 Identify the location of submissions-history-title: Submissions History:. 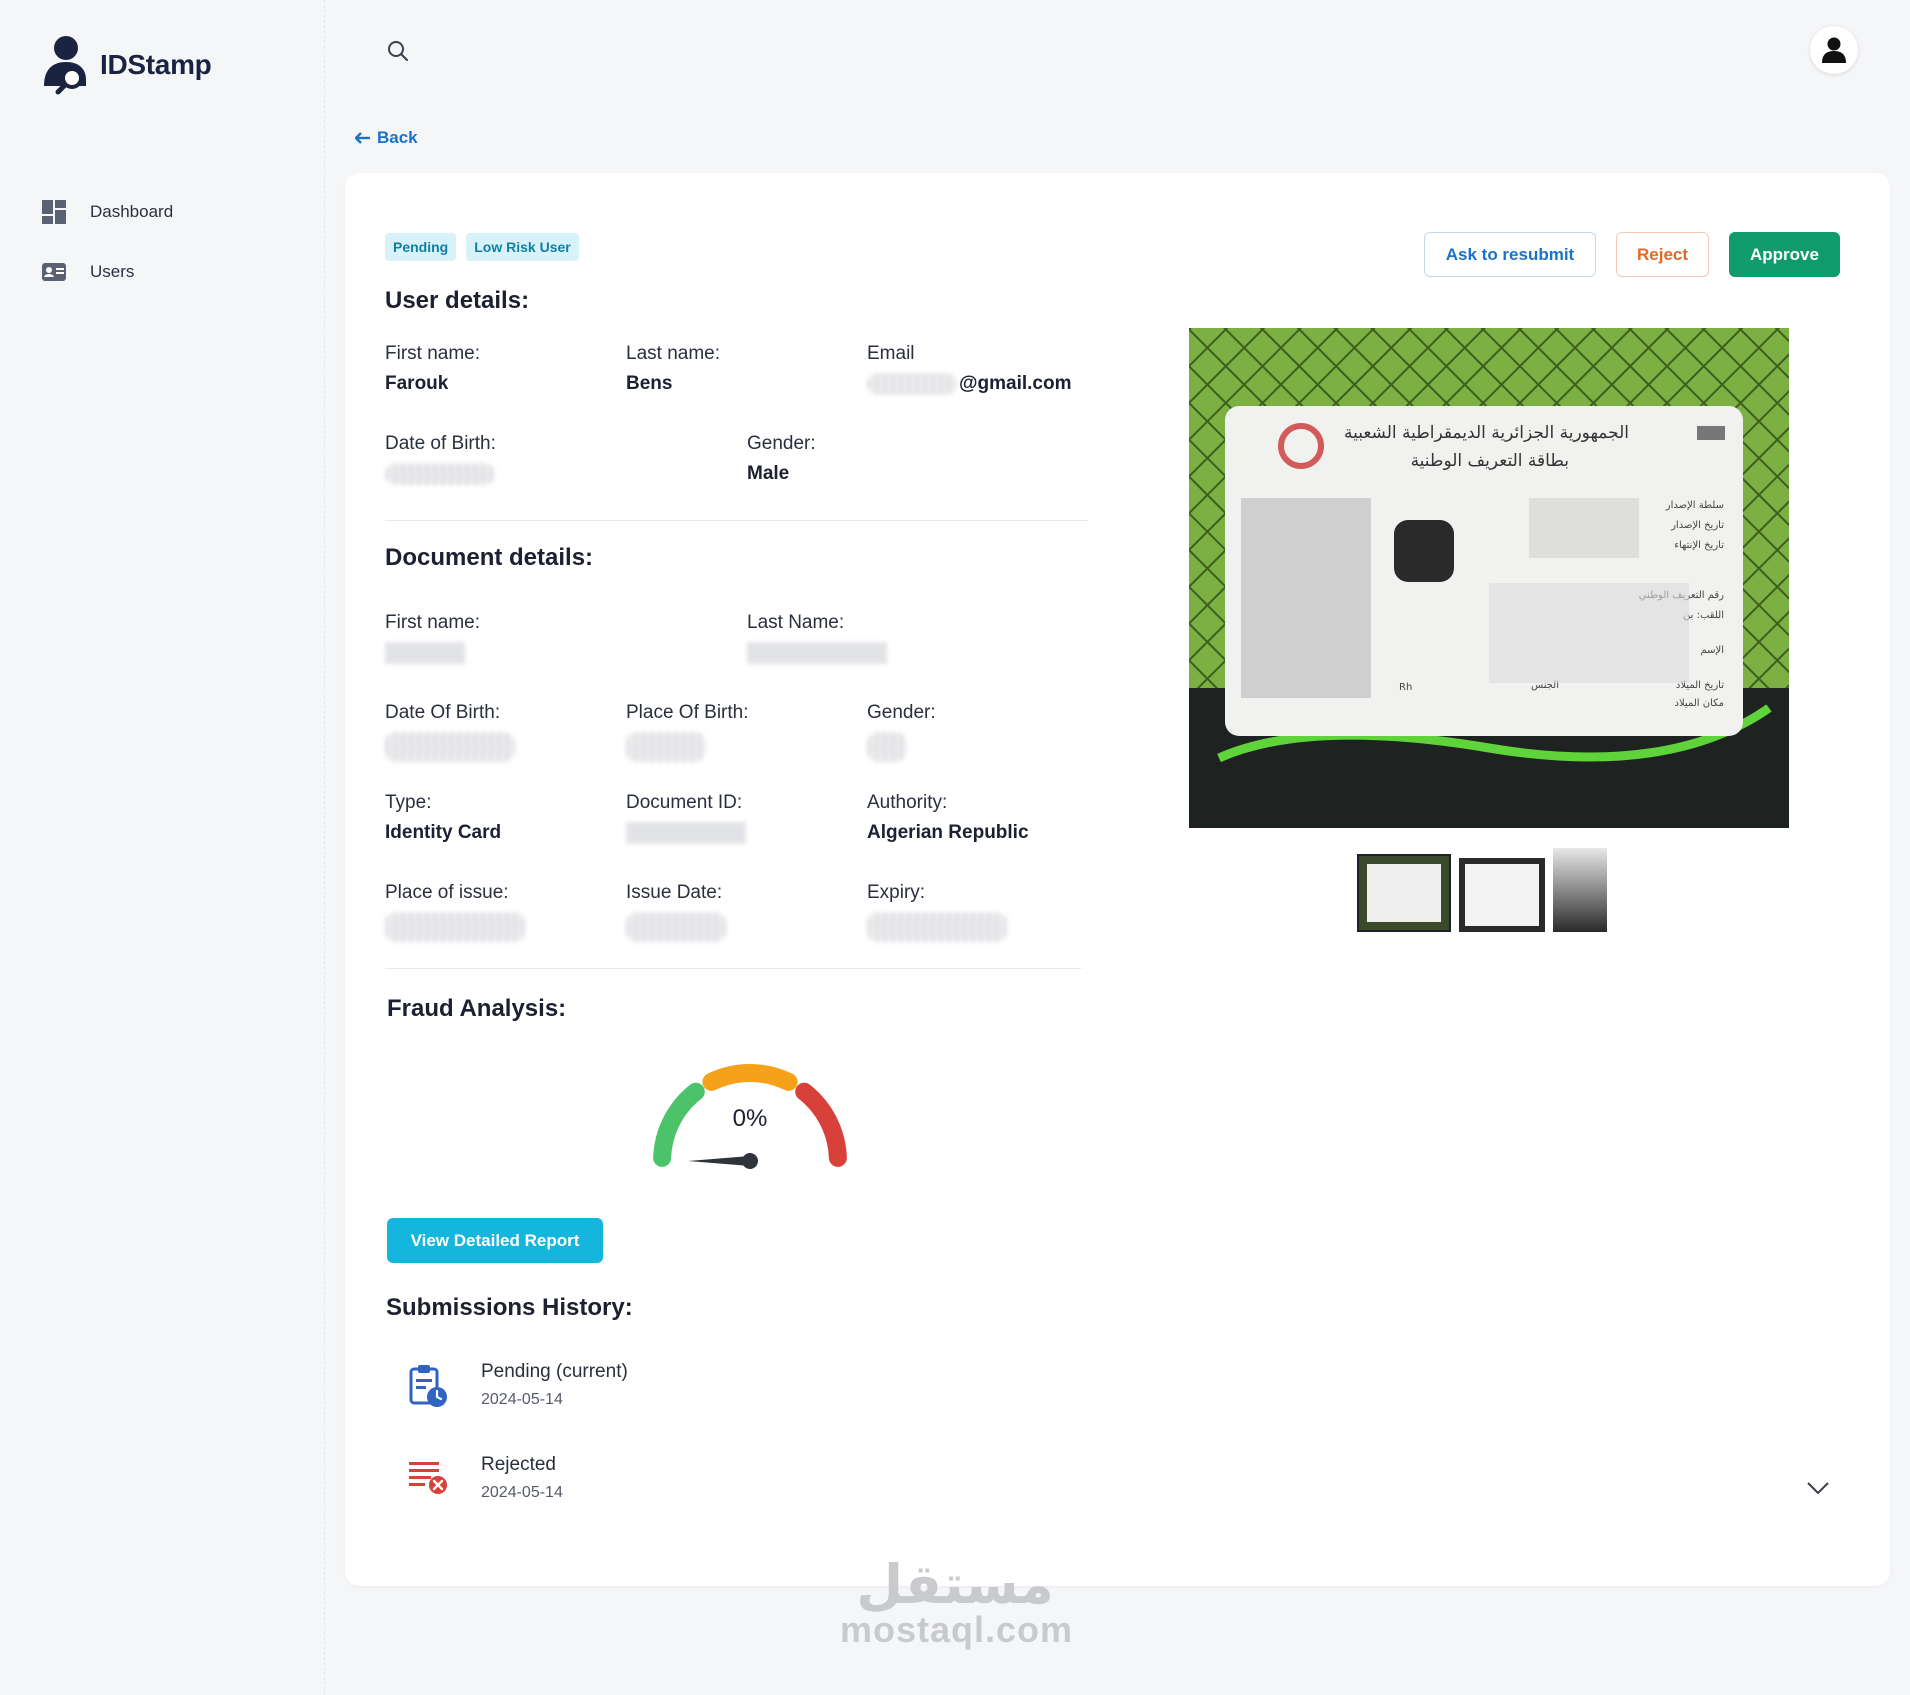
(509, 1307).